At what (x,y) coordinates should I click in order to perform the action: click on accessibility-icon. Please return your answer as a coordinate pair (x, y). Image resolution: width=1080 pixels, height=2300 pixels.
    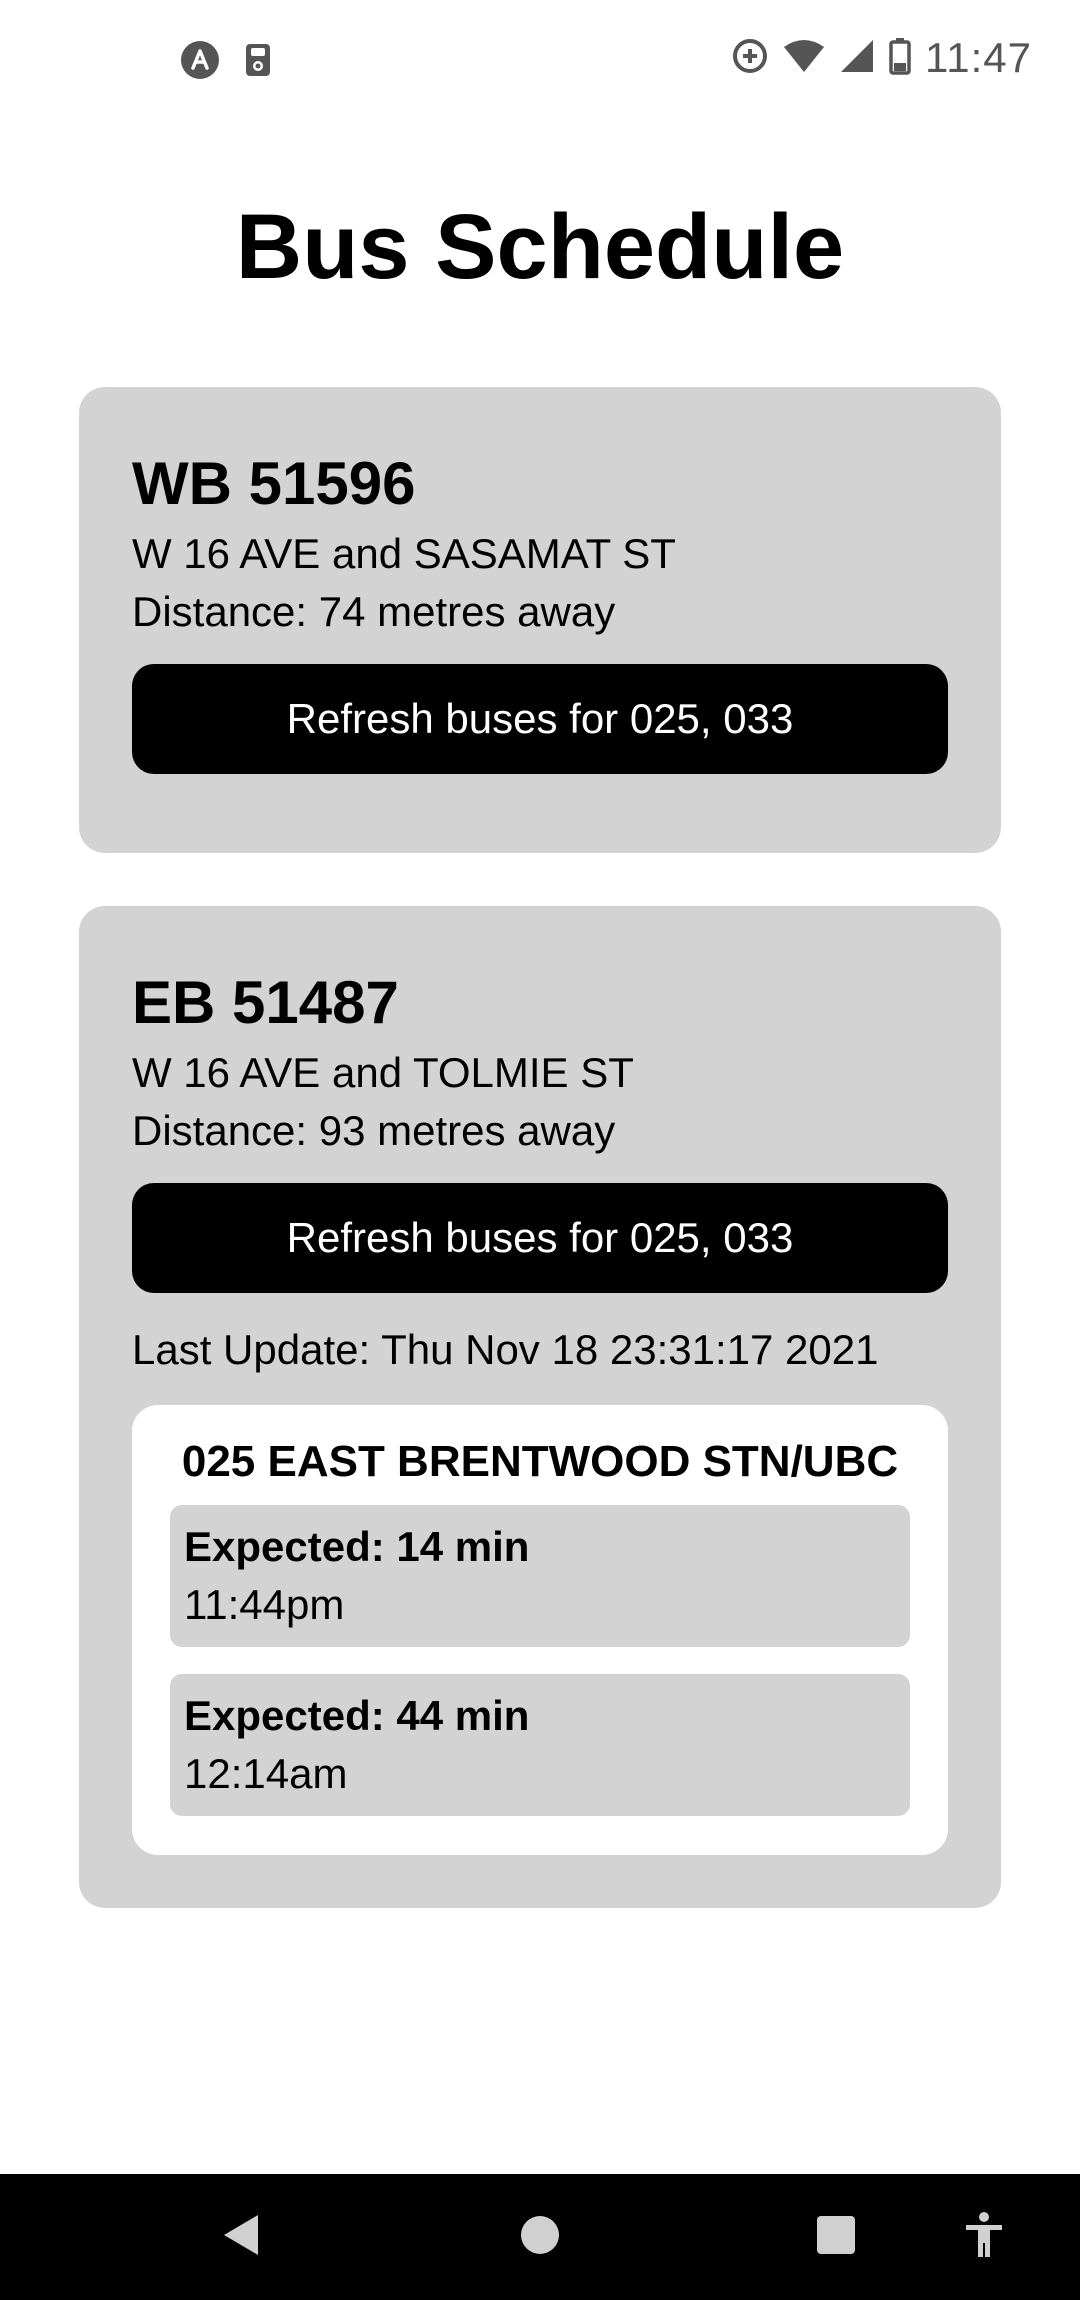
    Looking at the image, I should click on (984, 2237).